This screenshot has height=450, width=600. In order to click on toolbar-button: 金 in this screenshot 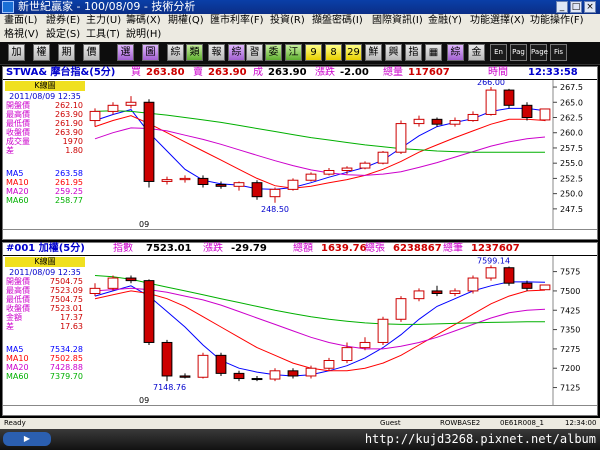, I will do `click(476, 52)`.